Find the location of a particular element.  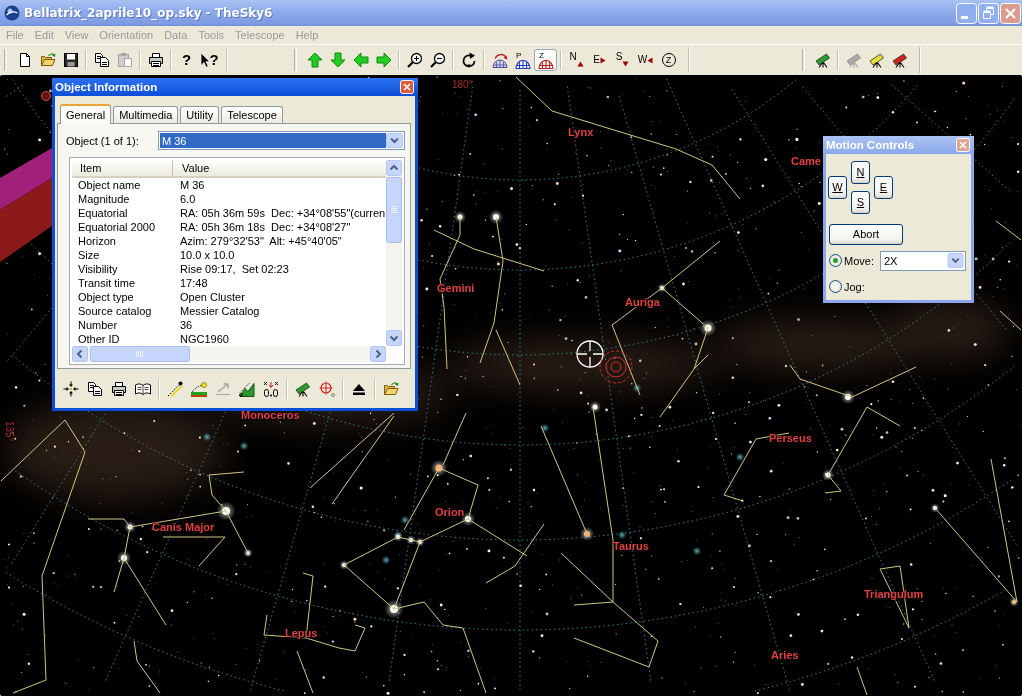

value-cell-text: 17:48 is located at coordinates (193, 283).